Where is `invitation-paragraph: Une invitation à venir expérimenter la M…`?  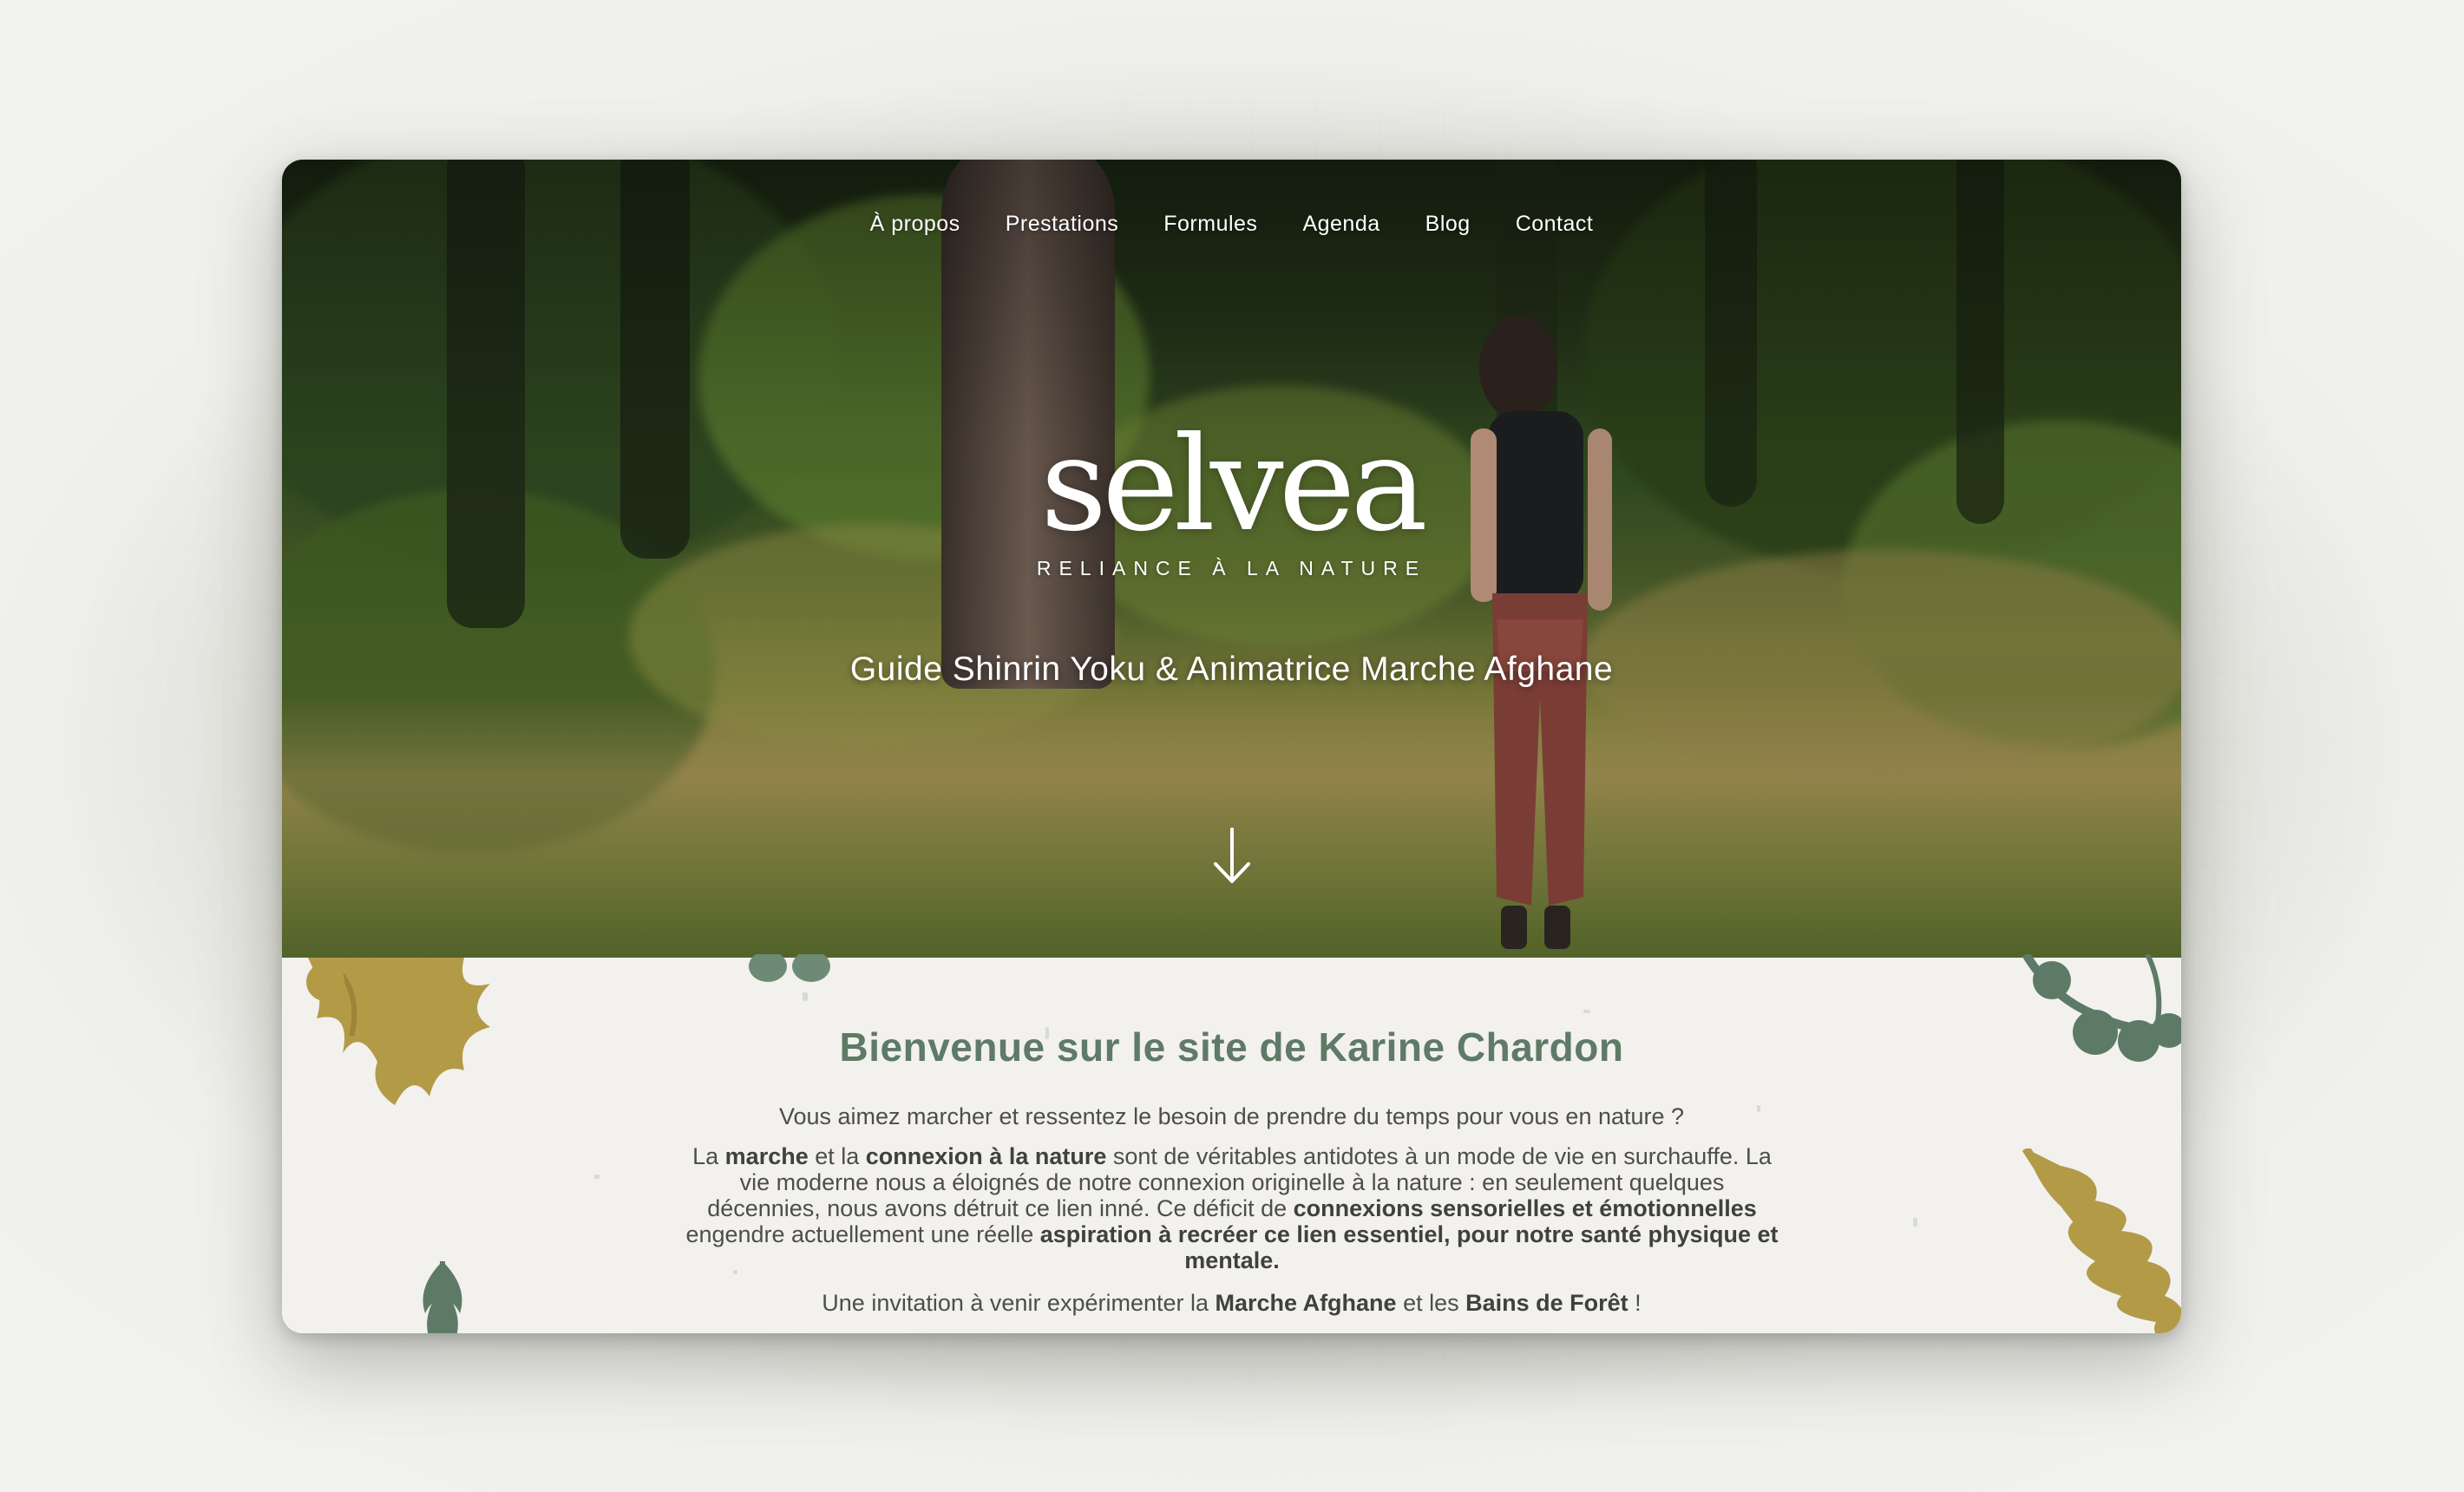
invitation-paragraph: Une invitation à venir expérimenter la M… is located at coordinates (1232, 1303).